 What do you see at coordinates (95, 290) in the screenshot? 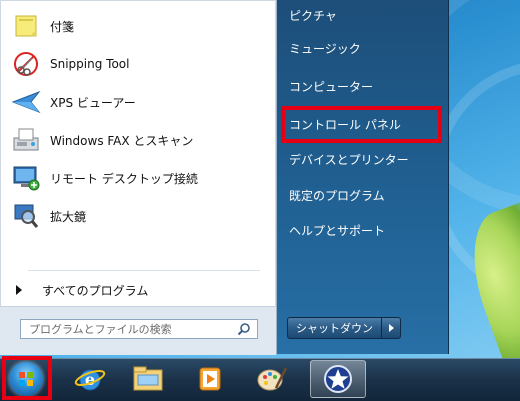
I see `all-programs-label: すべてのプログラム` at bounding box center [95, 290].